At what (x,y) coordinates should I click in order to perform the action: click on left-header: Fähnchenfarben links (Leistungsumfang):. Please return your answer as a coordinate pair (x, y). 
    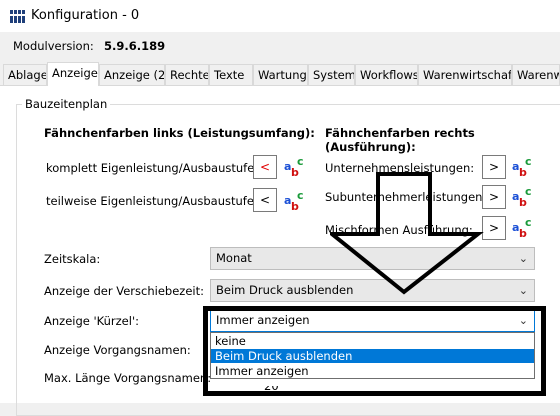
    Looking at the image, I should click on (179, 133).